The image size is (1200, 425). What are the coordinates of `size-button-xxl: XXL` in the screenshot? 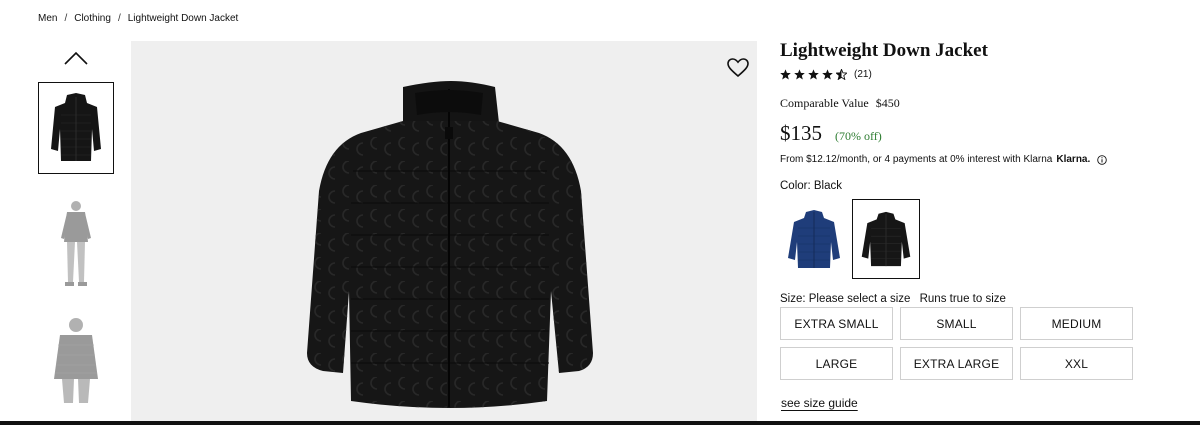 It's located at (1076, 363).